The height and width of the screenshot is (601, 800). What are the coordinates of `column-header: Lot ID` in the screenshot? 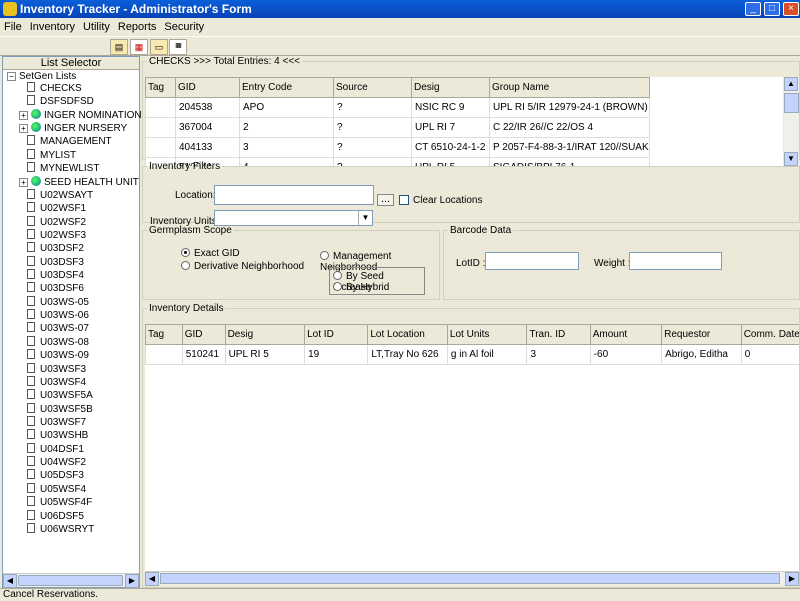 It's located at (336, 334).